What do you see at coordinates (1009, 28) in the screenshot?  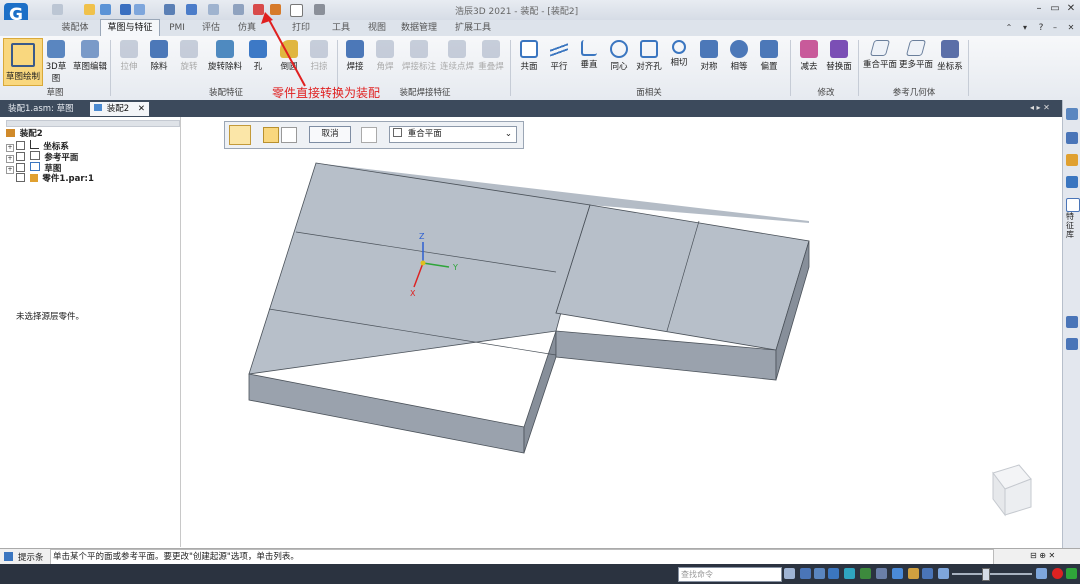 I see `ribbon-collapse-icon: ⌃` at bounding box center [1009, 28].